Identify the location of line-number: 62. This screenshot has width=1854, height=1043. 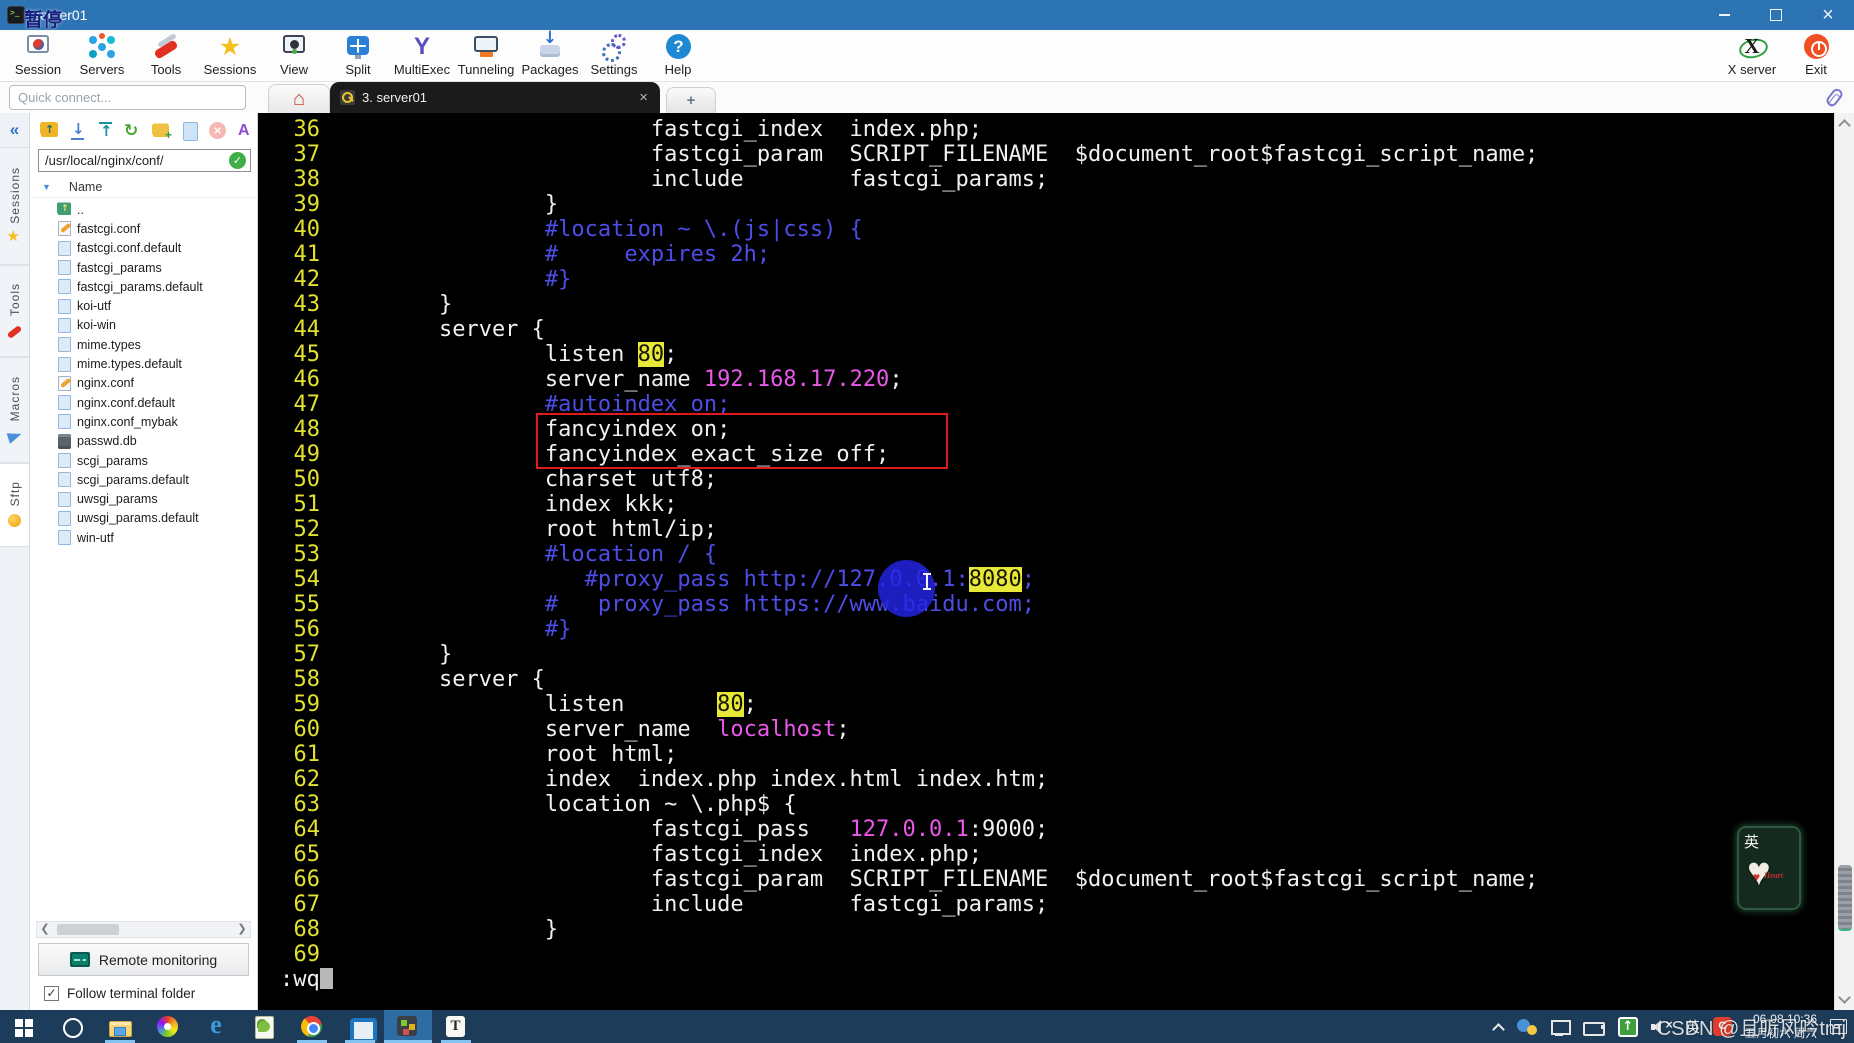
(307, 779).